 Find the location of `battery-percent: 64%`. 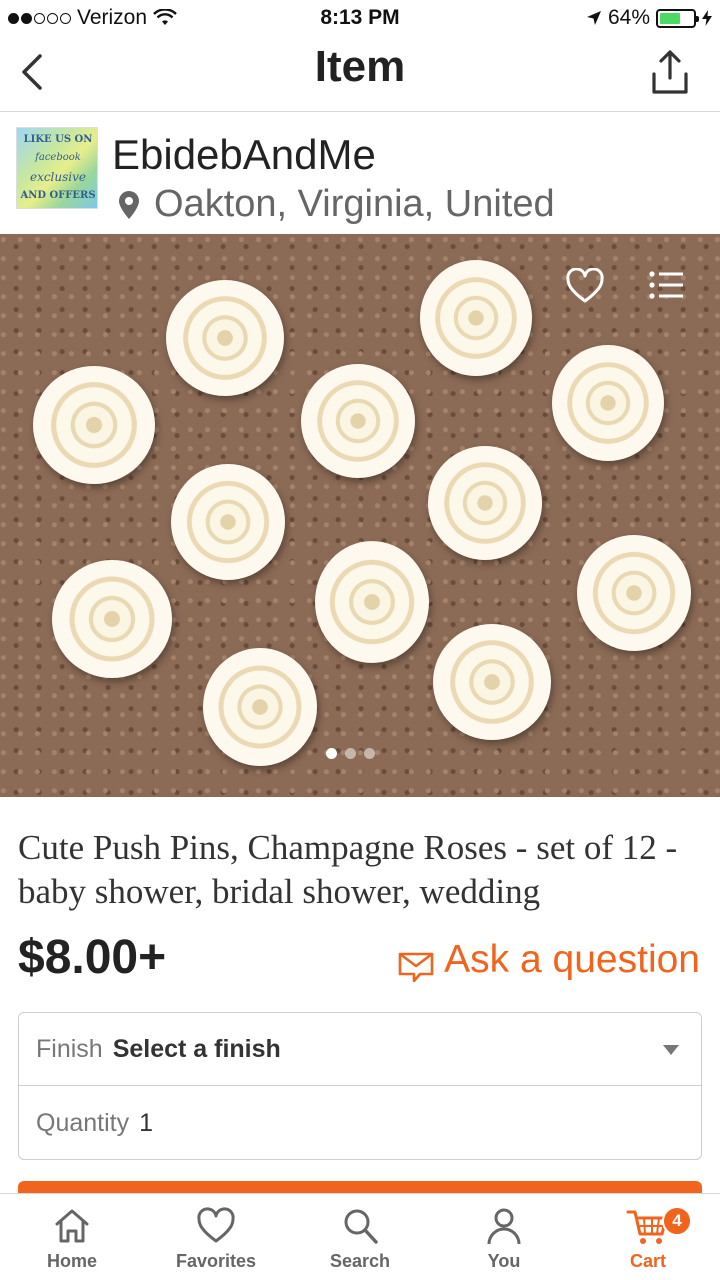

battery-percent: 64% is located at coordinates (628, 17).